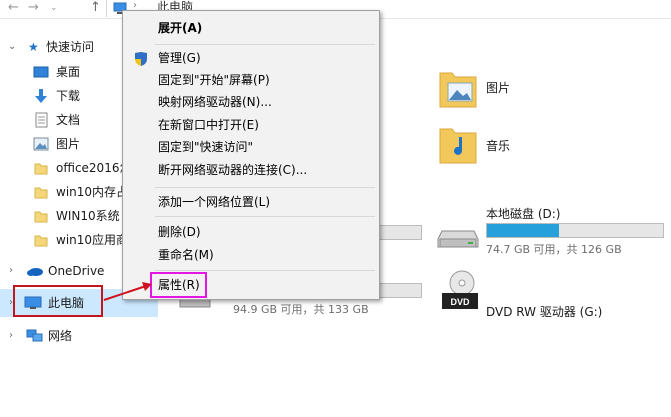 This screenshot has width=671, height=417. I want to click on menu-item-manage: 管理(G), so click(179, 58).